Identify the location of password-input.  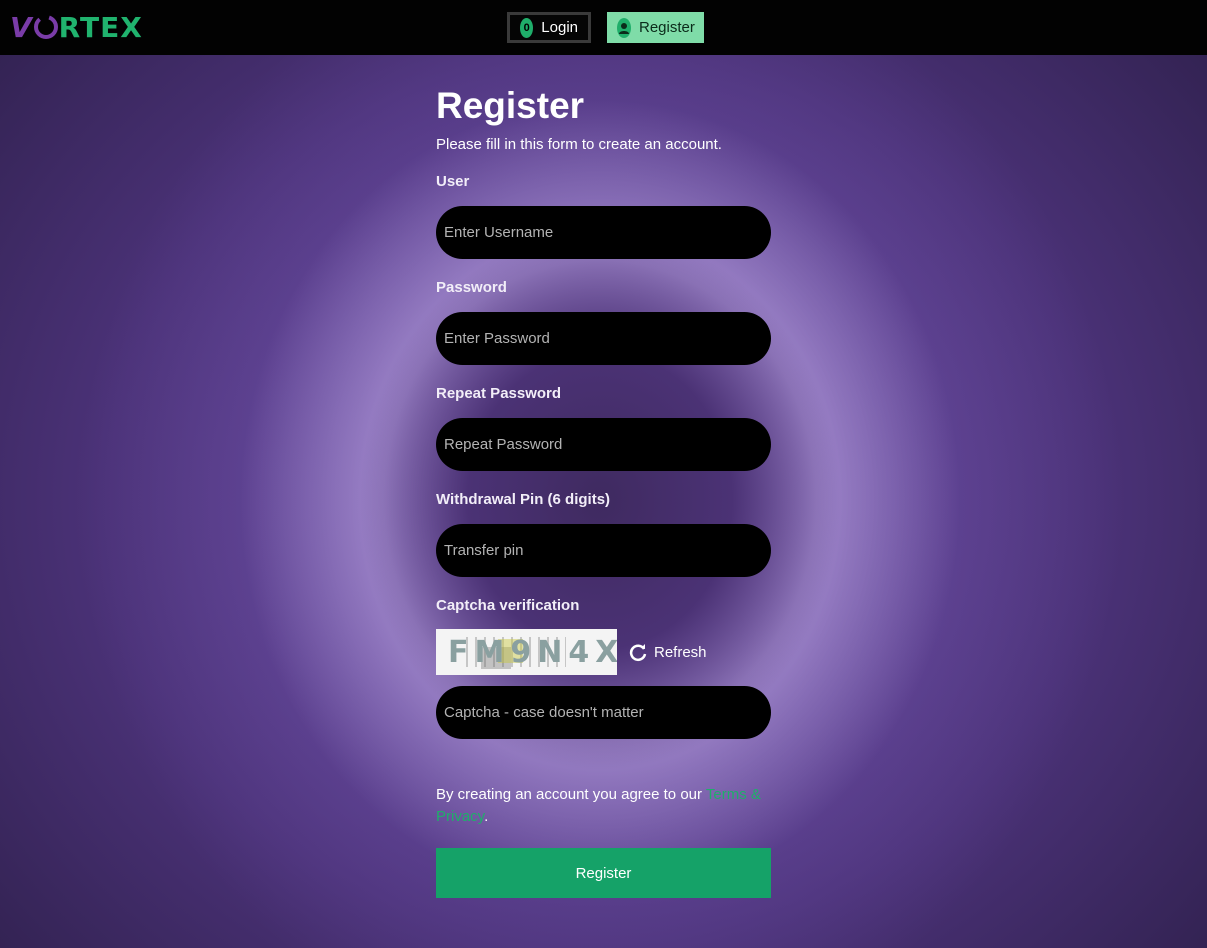
(603, 338).